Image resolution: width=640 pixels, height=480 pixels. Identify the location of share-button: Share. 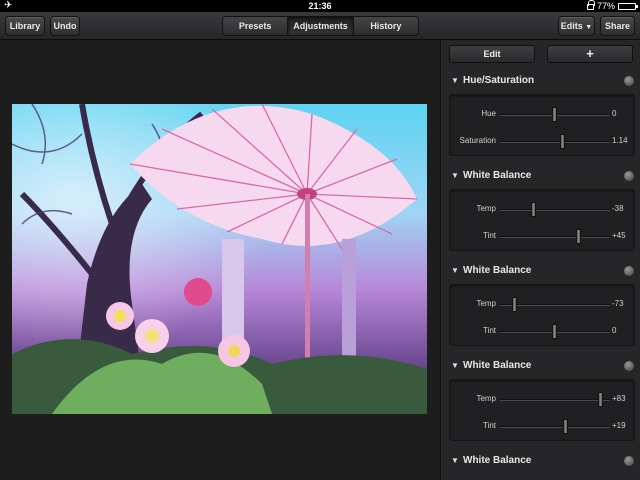
(617, 26).